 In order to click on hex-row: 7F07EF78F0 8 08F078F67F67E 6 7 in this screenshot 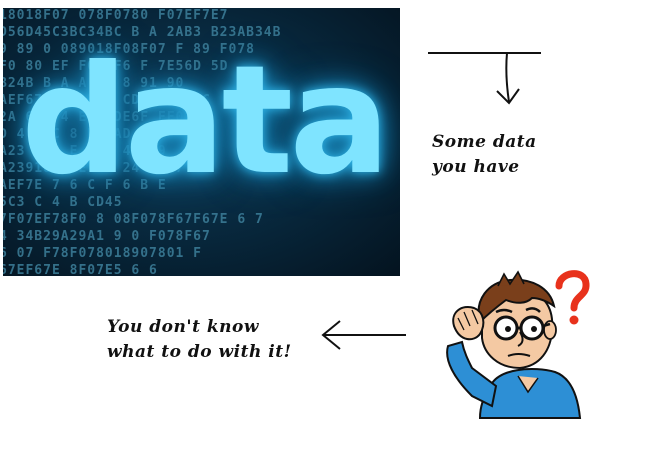, I will do `click(133, 219)`.